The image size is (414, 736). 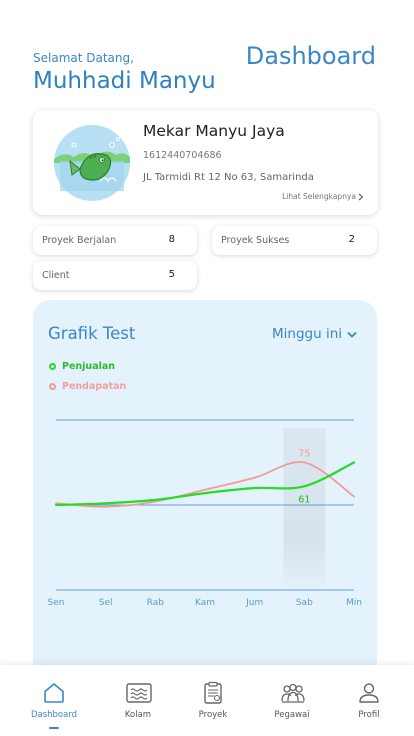 What do you see at coordinates (138, 715) in the screenshot?
I see `nav-label: Kolam` at bounding box center [138, 715].